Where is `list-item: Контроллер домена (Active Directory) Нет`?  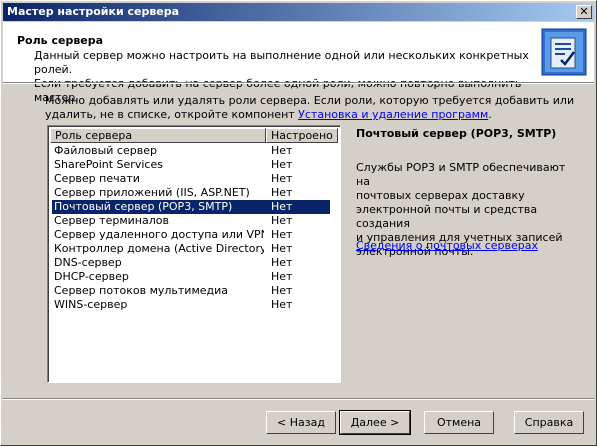
list-item: Контроллер домена (Active Directory) Нет is located at coordinates (194, 249).